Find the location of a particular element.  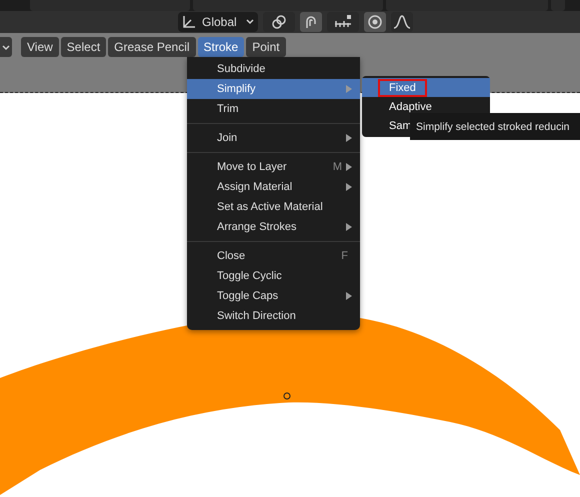

submenu-item: Fixed is located at coordinates (426, 87).